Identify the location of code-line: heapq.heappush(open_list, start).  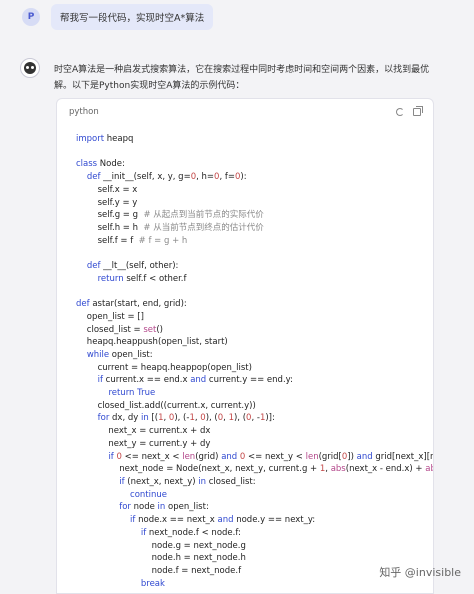
(152, 342).